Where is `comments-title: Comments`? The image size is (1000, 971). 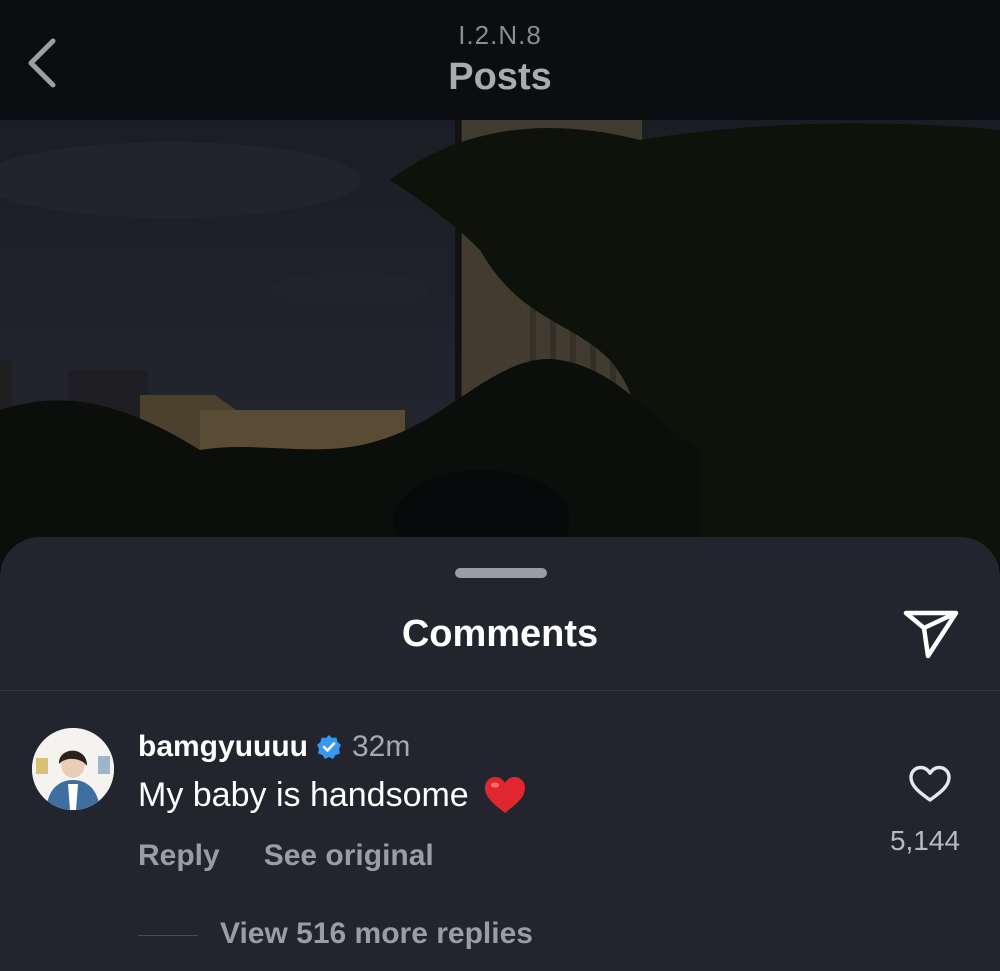 comments-title: Comments is located at coordinates (500, 634).